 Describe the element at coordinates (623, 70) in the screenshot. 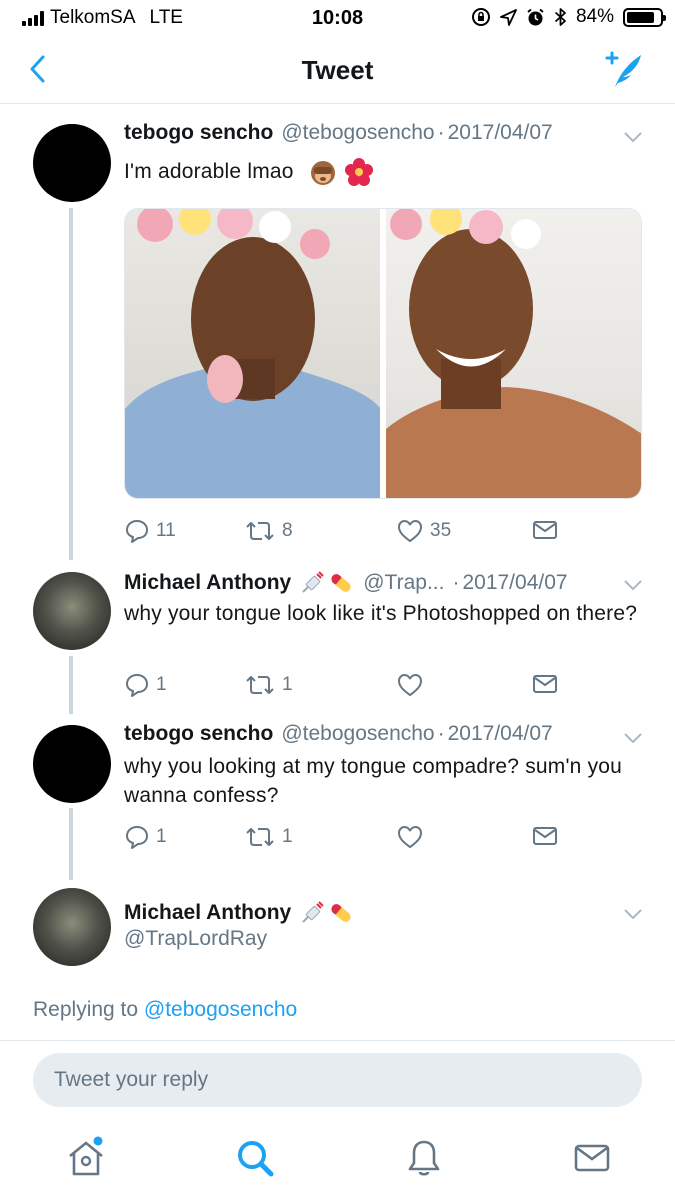

I see `compose-tweet-icon` at that location.